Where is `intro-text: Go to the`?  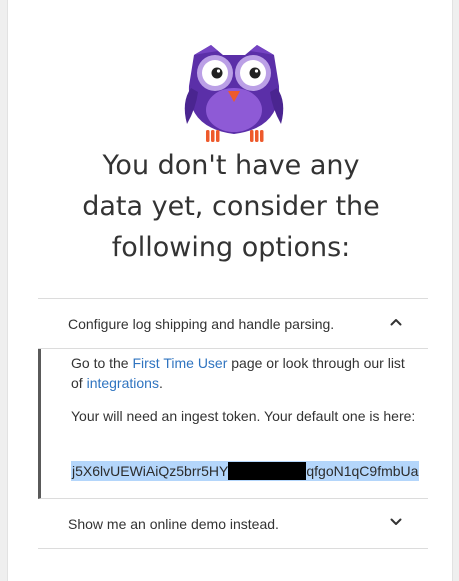
intro-text: Go to the is located at coordinates (102, 363).